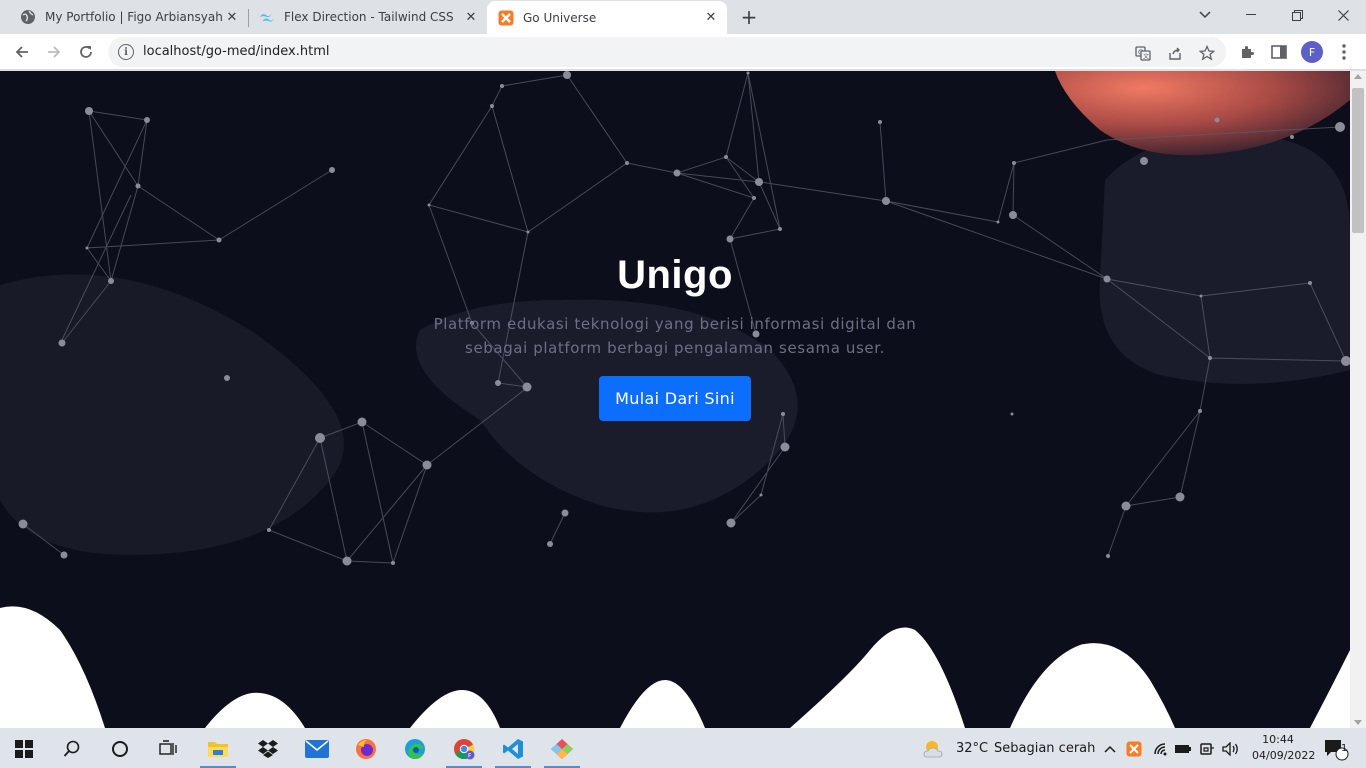 This screenshot has width=1366, height=768. I want to click on back-arrow-icon, so click(22, 52).